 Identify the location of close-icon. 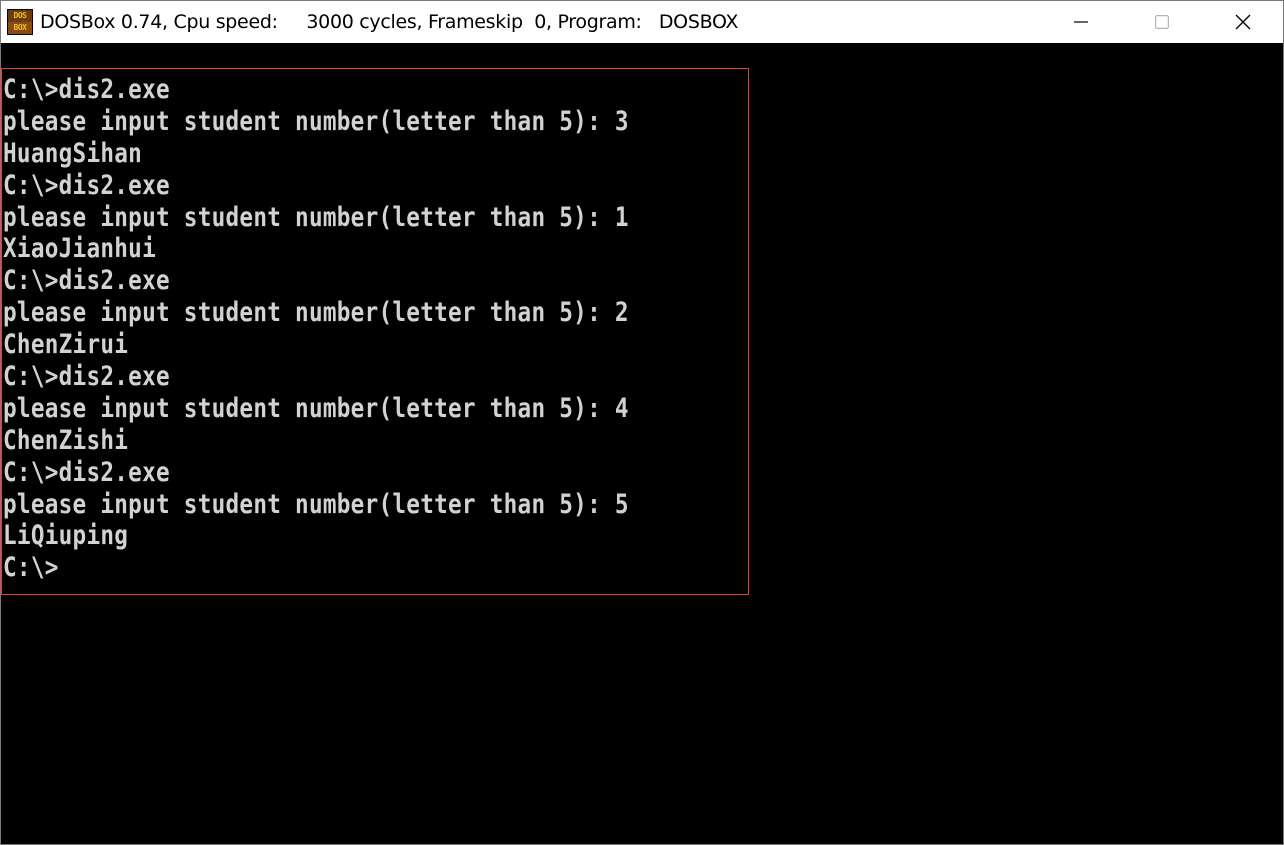
(1242, 22).